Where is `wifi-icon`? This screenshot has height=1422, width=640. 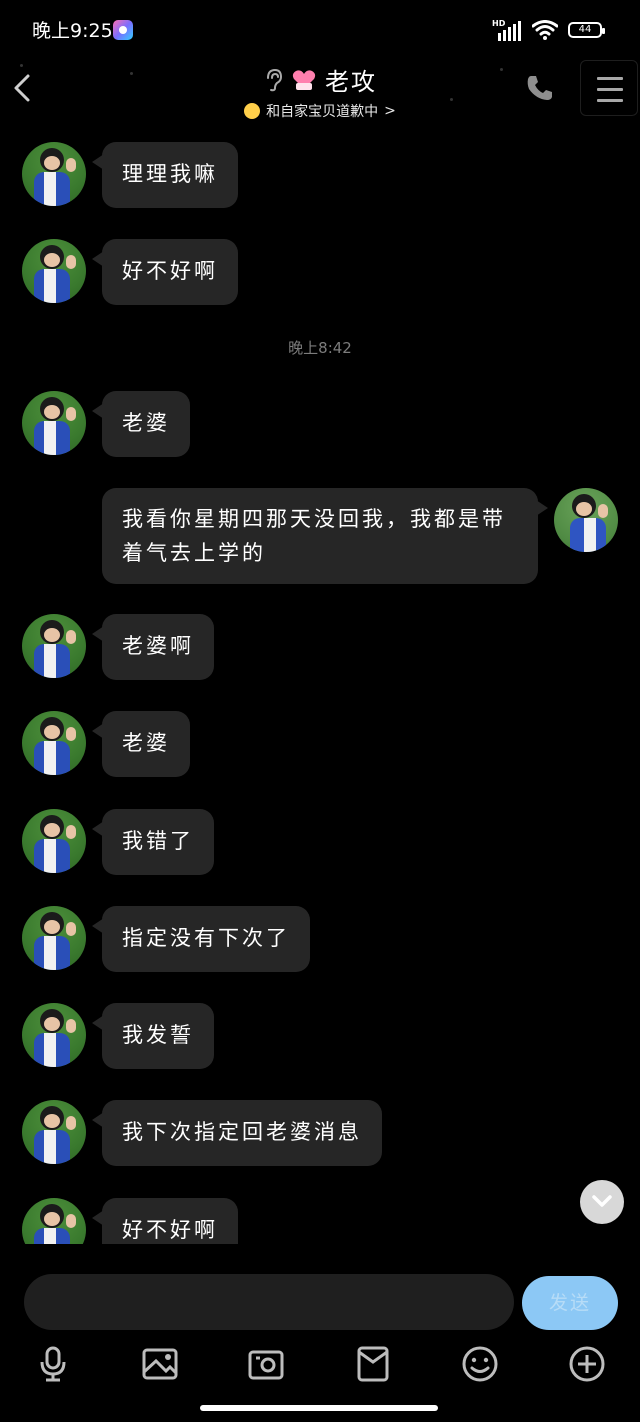 wifi-icon is located at coordinates (545, 30).